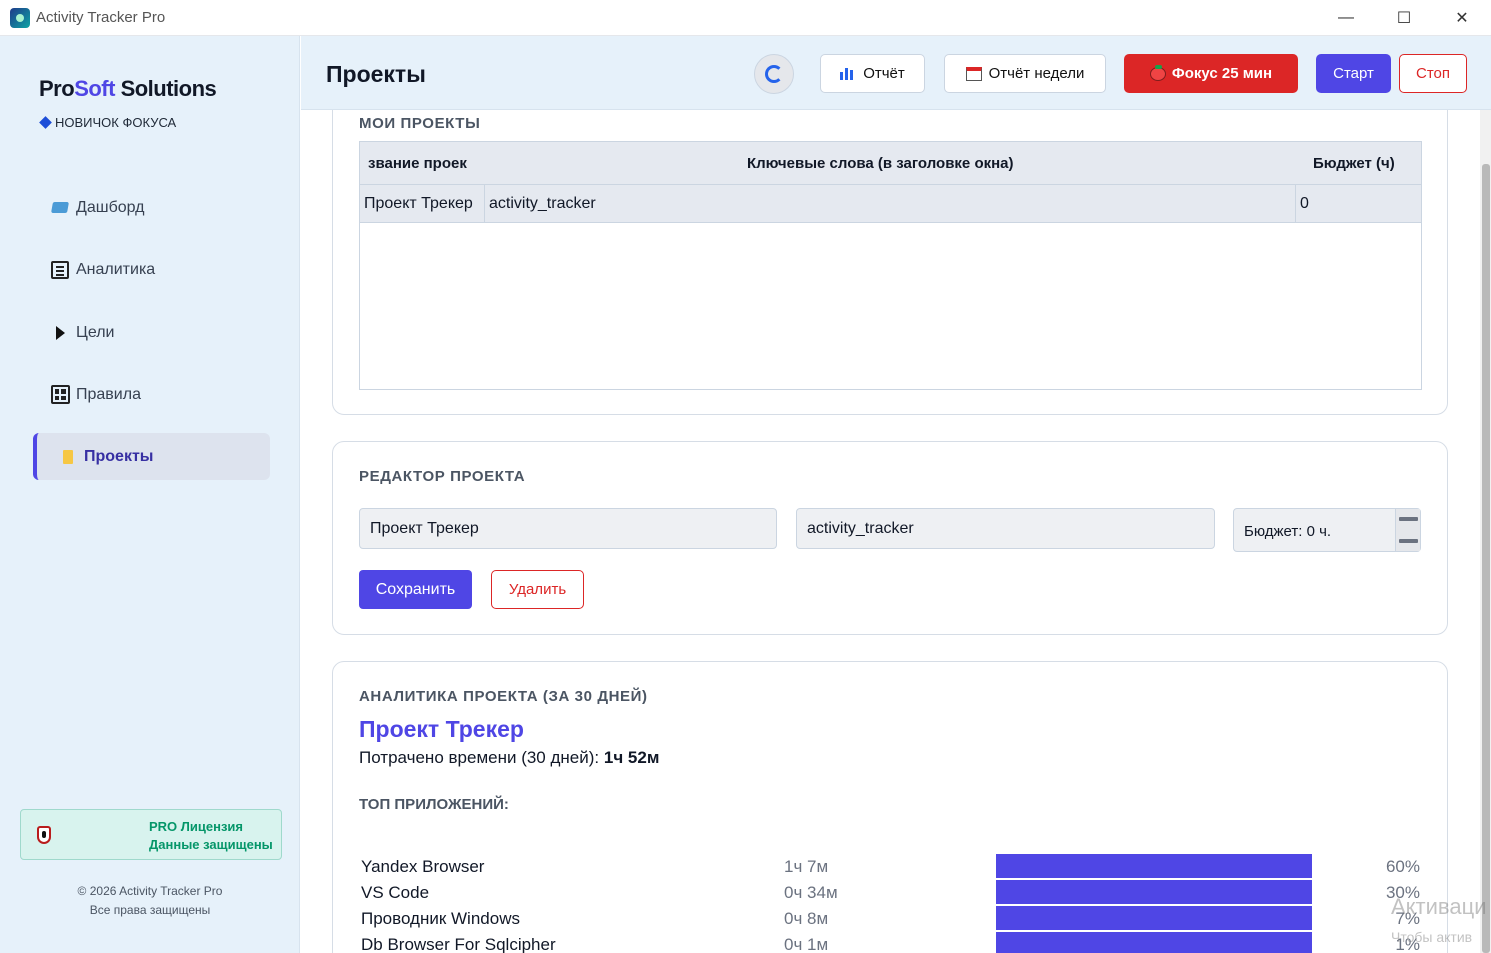 The image size is (1491, 953). I want to click on tomato-icon, so click(1157, 72).